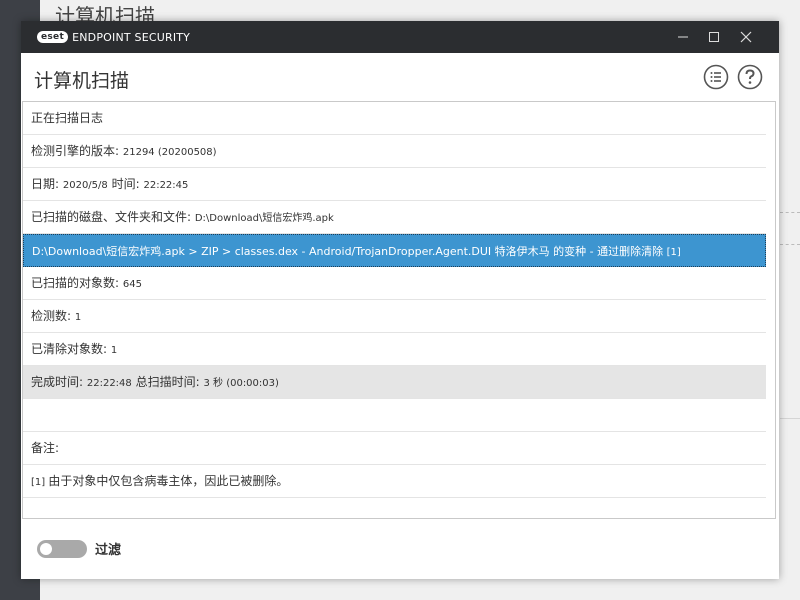  I want to click on log-row-note: [1] 由于对象中仅包含病毒主体，因此已被删除。, so click(394, 481).